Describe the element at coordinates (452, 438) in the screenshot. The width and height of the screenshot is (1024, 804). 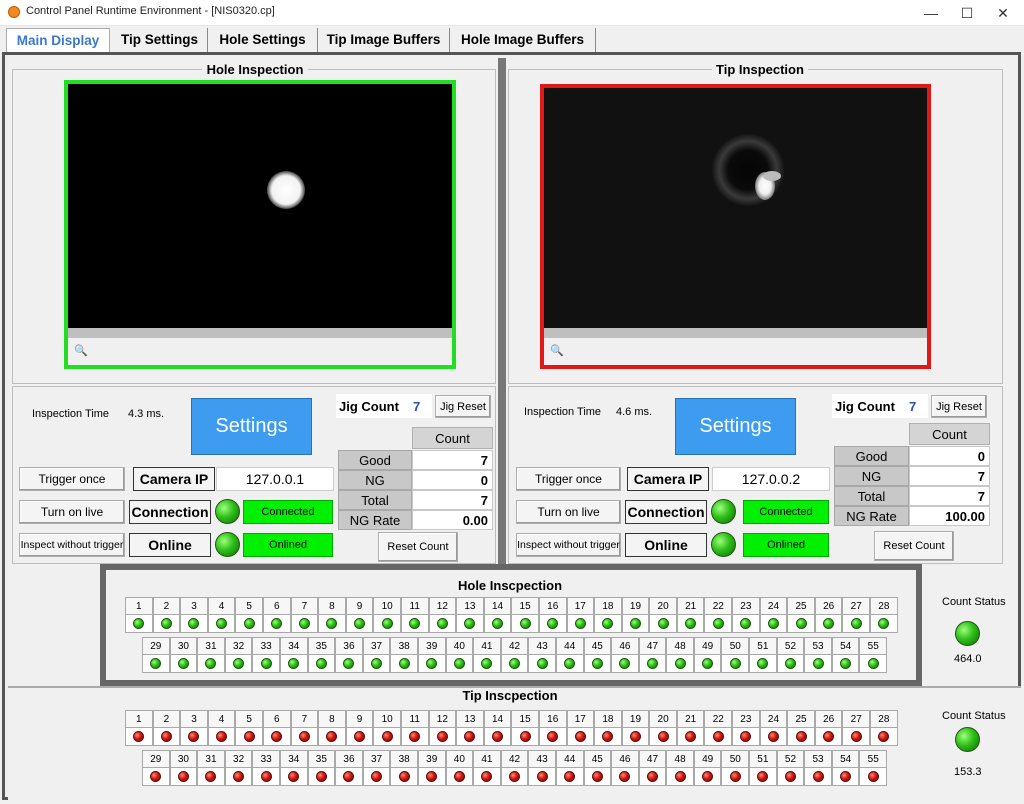
I see `hole-count-header: Count` at that location.